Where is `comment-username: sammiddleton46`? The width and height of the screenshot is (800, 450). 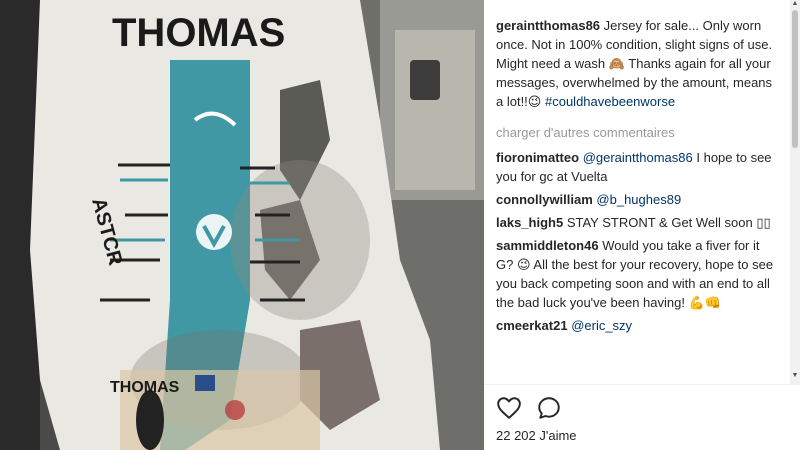 comment-username: sammiddleton46 is located at coordinates (547, 245).